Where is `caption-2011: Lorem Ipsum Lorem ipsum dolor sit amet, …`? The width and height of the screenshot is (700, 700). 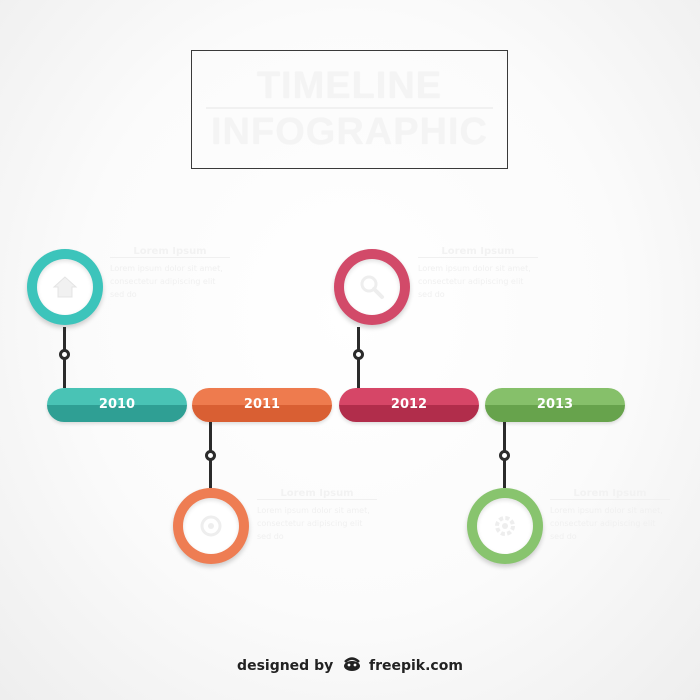 caption-2011: Lorem Ipsum Lorem ipsum dolor sit amet, … is located at coordinates (317, 515).